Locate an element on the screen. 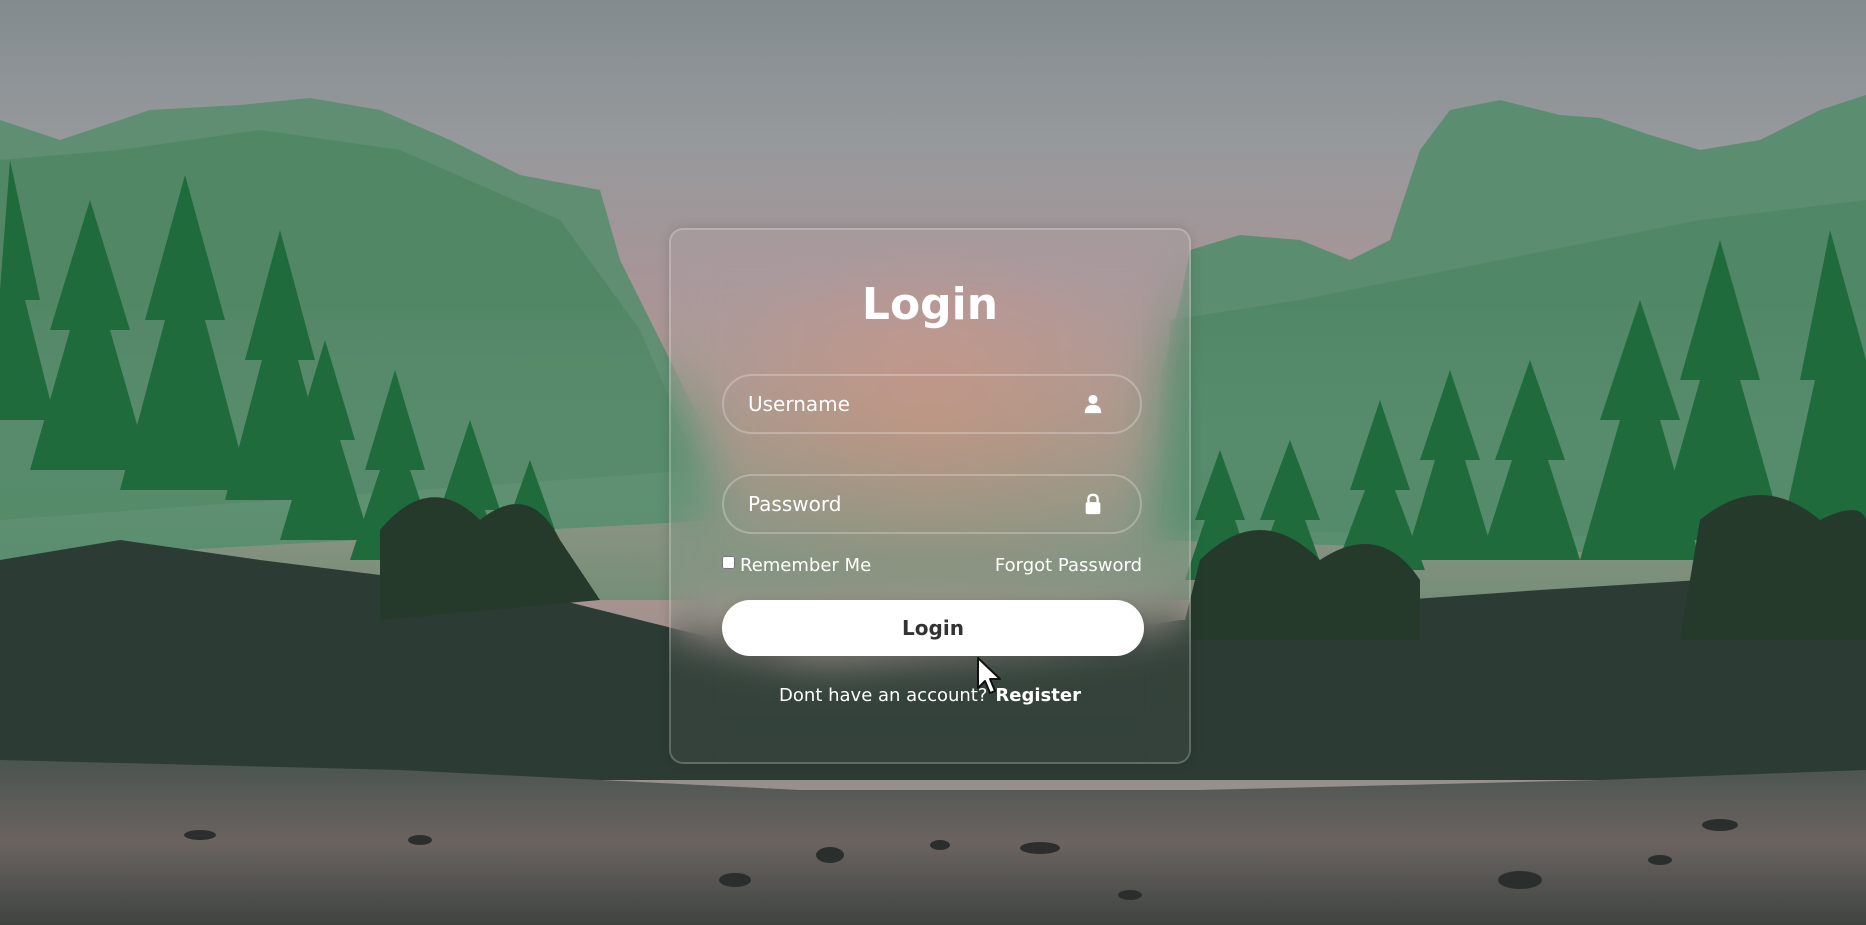 The image size is (1866, 925). user-icon is located at coordinates (1093, 404).